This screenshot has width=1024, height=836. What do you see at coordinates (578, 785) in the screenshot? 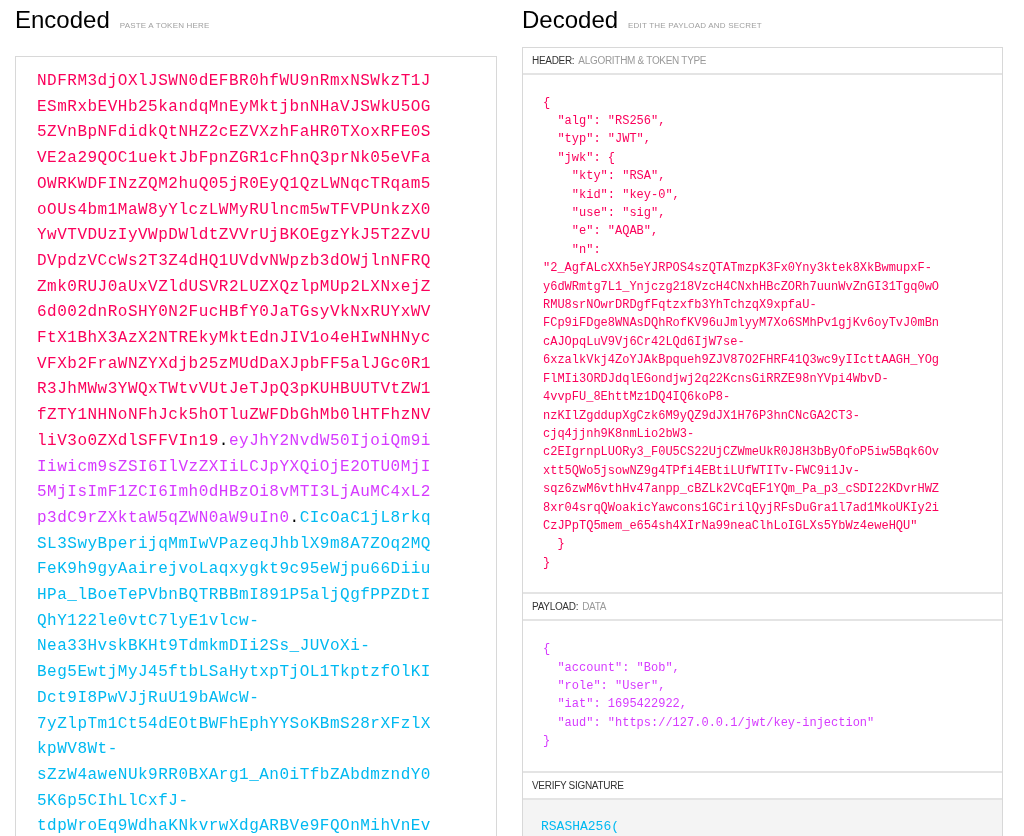
I see `section-label: VERIFY SIGNATURE` at bounding box center [578, 785].